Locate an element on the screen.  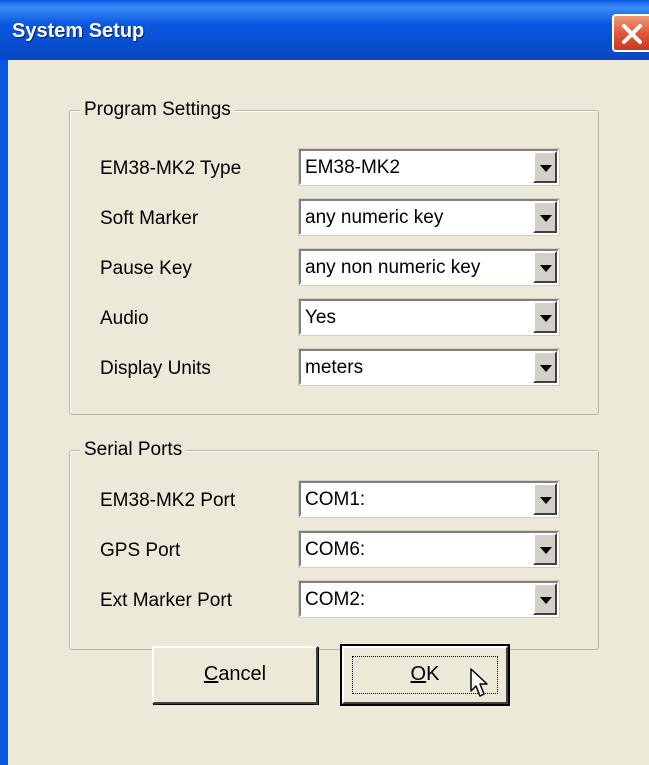
pause-key-select: any non numeric key is located at coordinates (429, 267).